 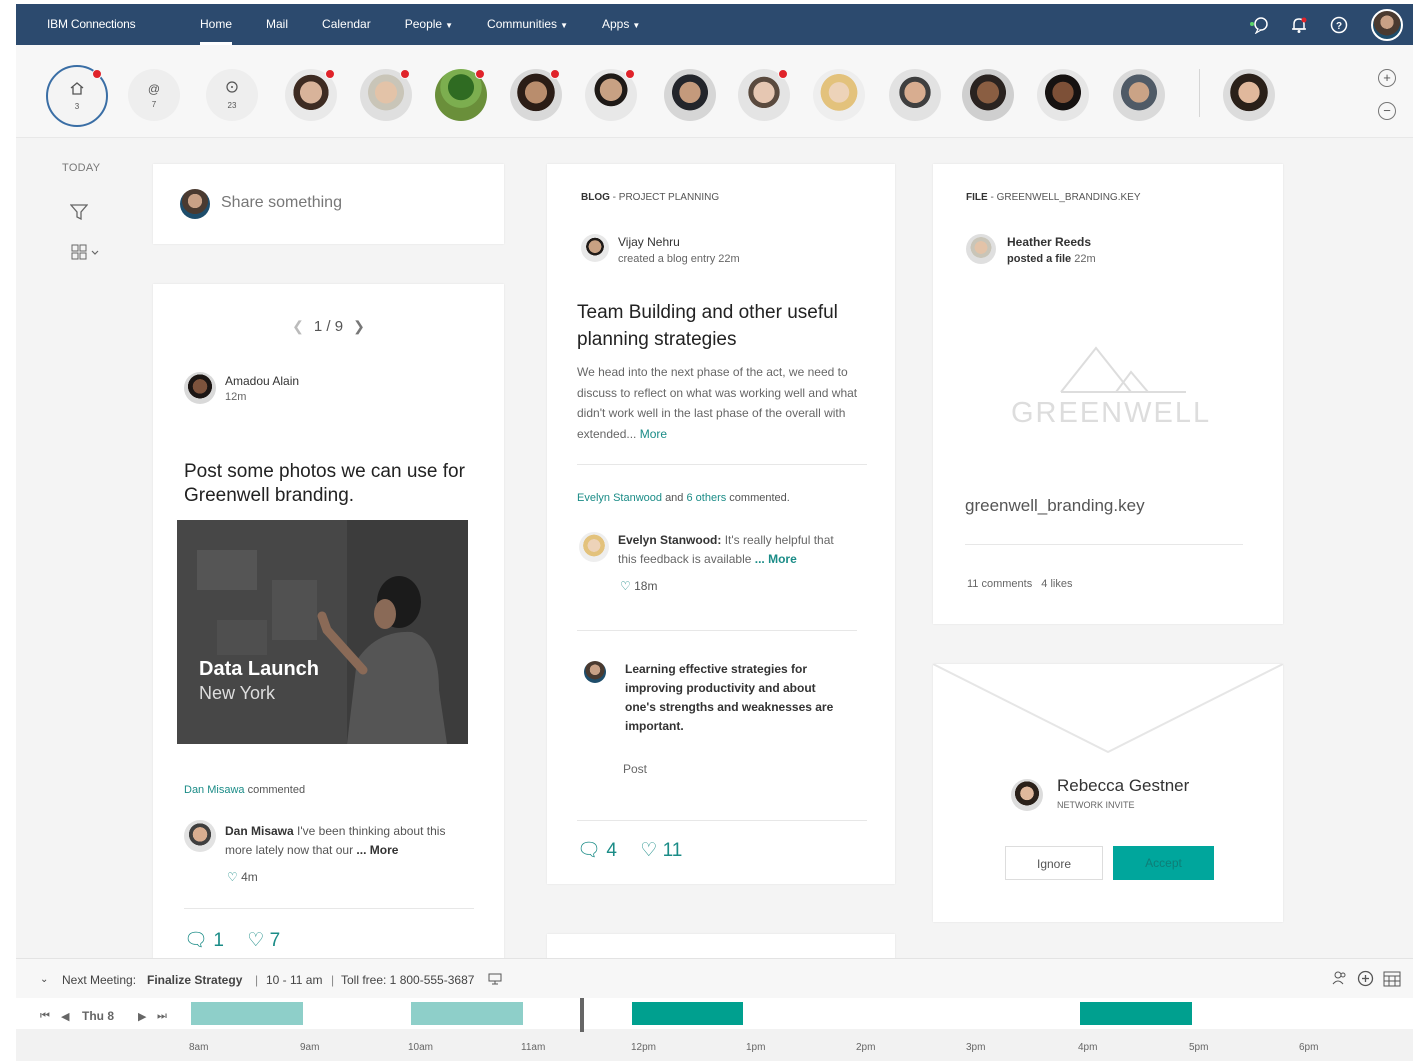 I want to click on ignore-button: Ignore, so click(x=1054, y=863).